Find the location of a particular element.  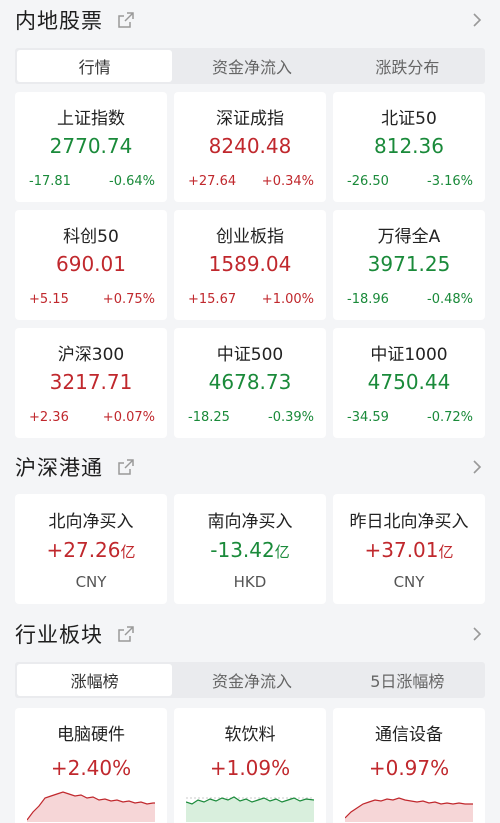

tab-quotes: 行情 is located at coordinates (95, 66).